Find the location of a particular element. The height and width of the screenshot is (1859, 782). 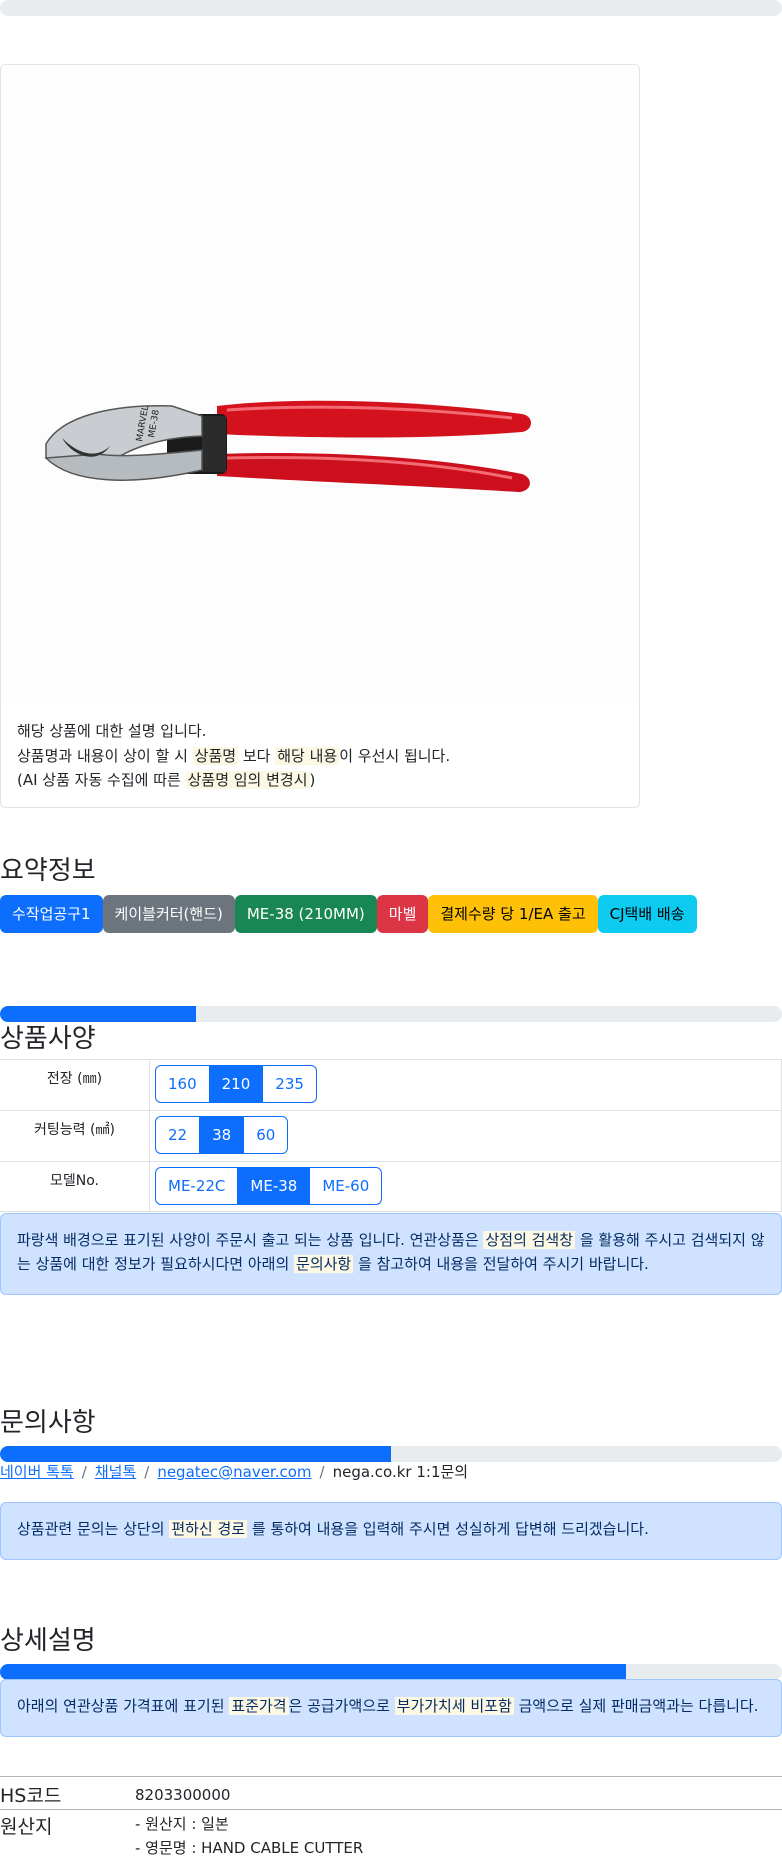

spec-option-group: 160 210 235 is located at coordinates (236, 1084).